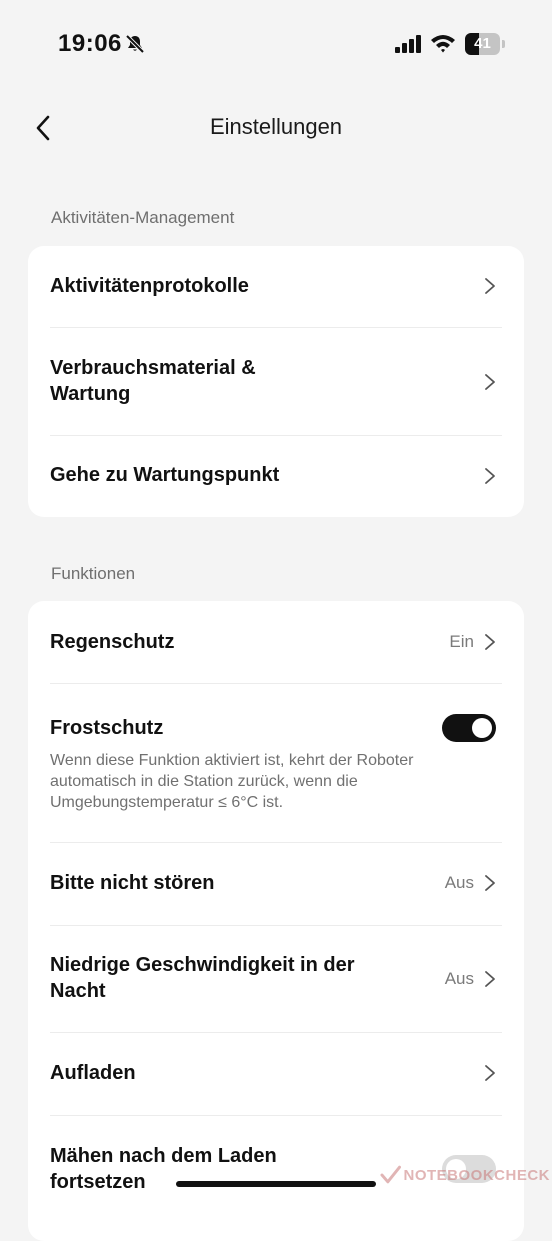 Image resolution: width=552 pixels, height=1241 pixels. Describe the element at coordinates (408, 44) in the screenshot. I see `cellular-signal-icon` at that location.